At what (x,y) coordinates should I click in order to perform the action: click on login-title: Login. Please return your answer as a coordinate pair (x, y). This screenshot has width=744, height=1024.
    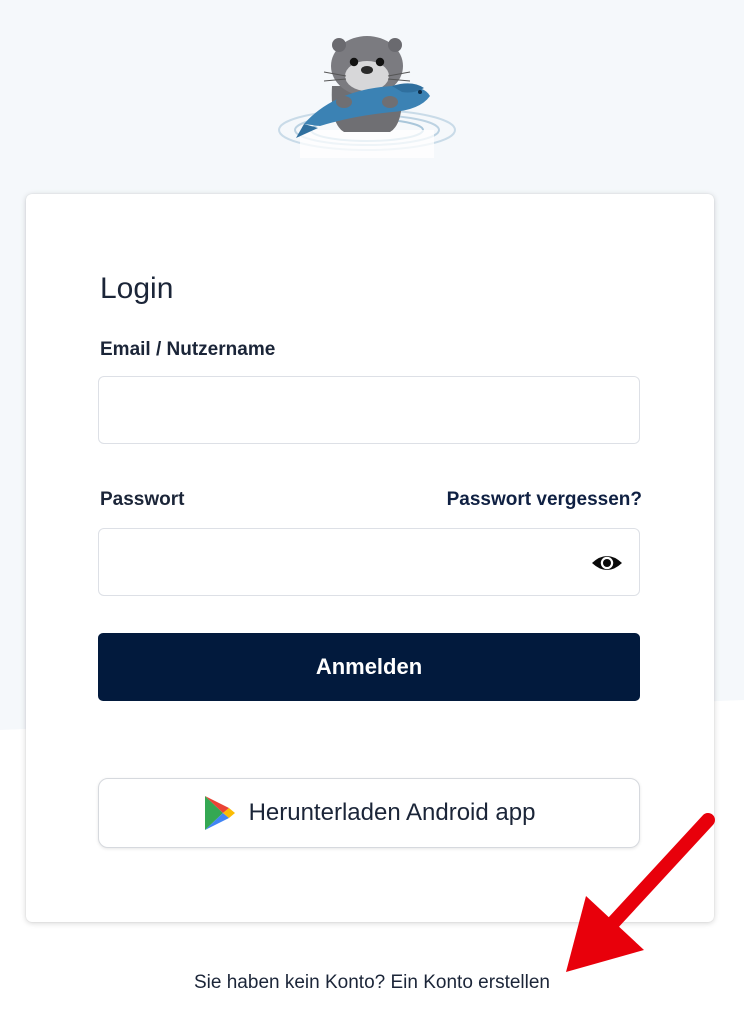
    Looking at the image, I should click on (137, 288).